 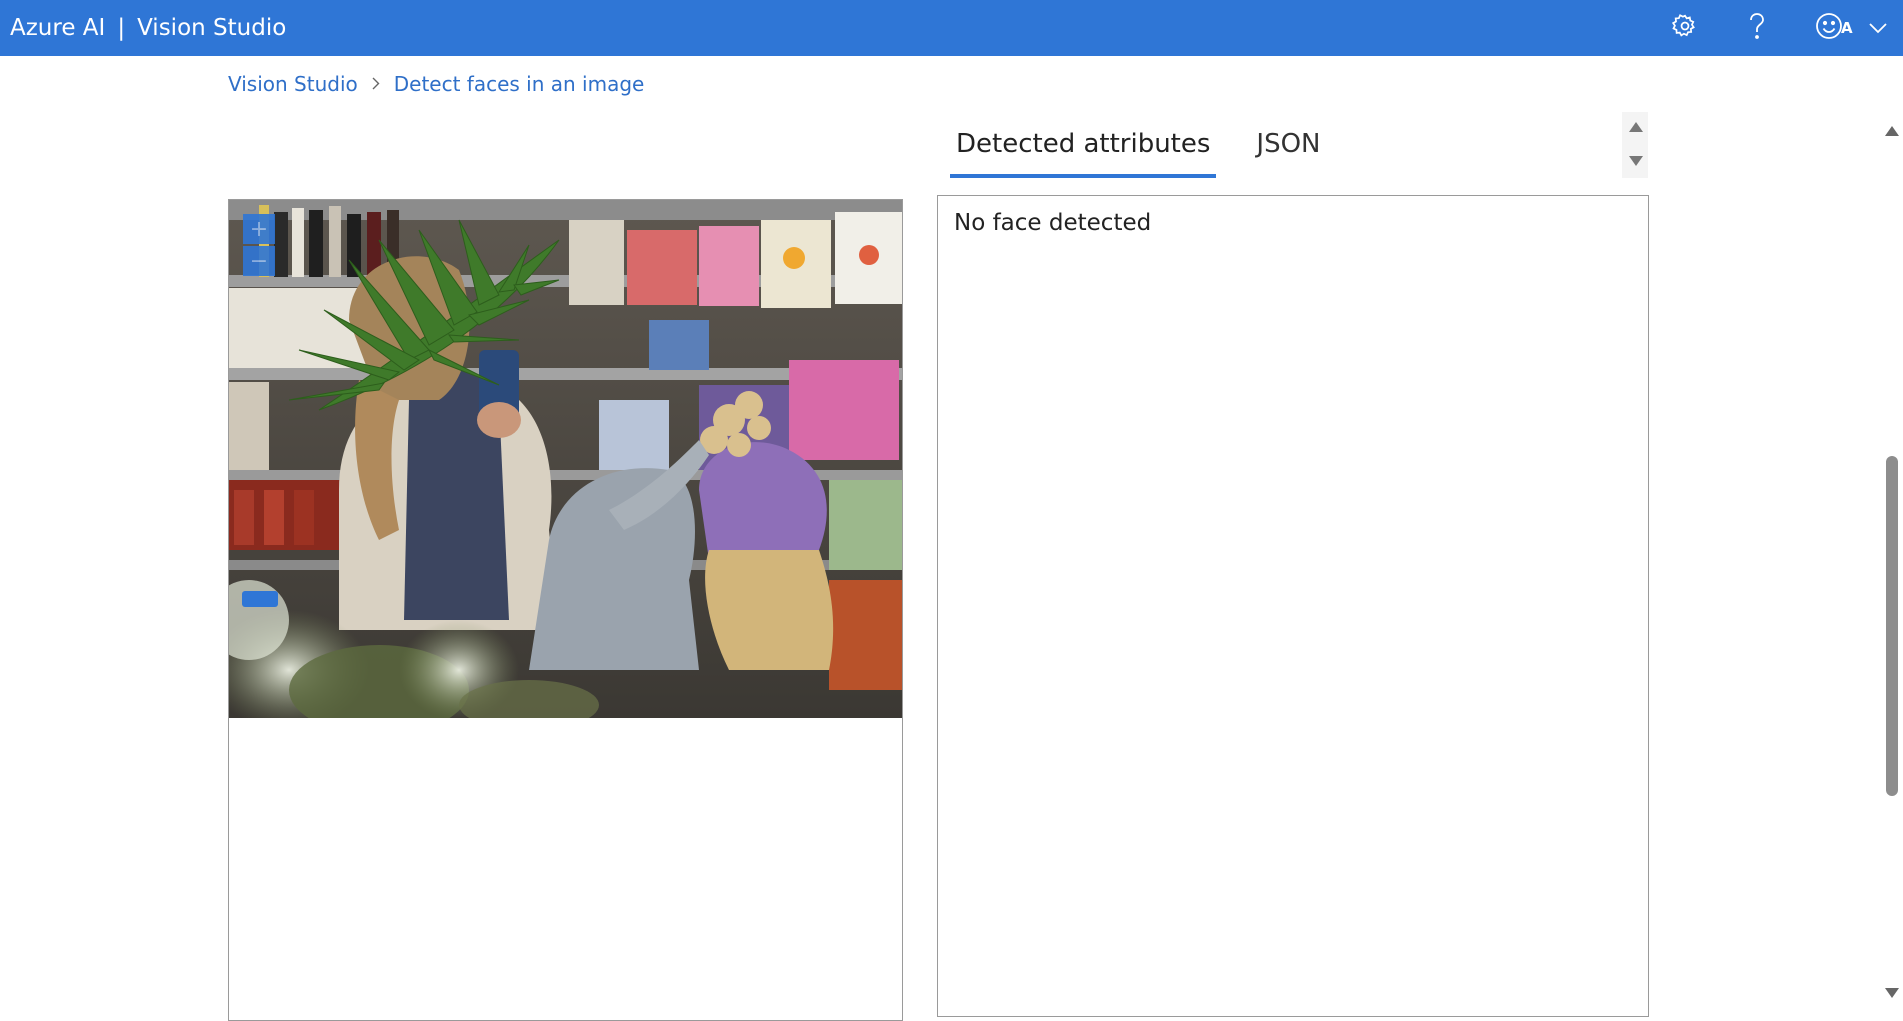 I want to click on top-bar: Azure AI | Vision Studio A, so click(x=951, y=28).